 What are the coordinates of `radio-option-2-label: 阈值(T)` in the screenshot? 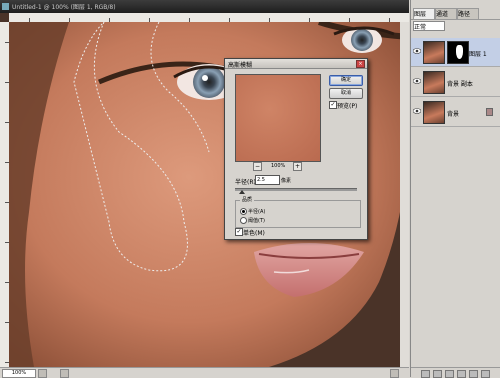 It's located at (256, 221).